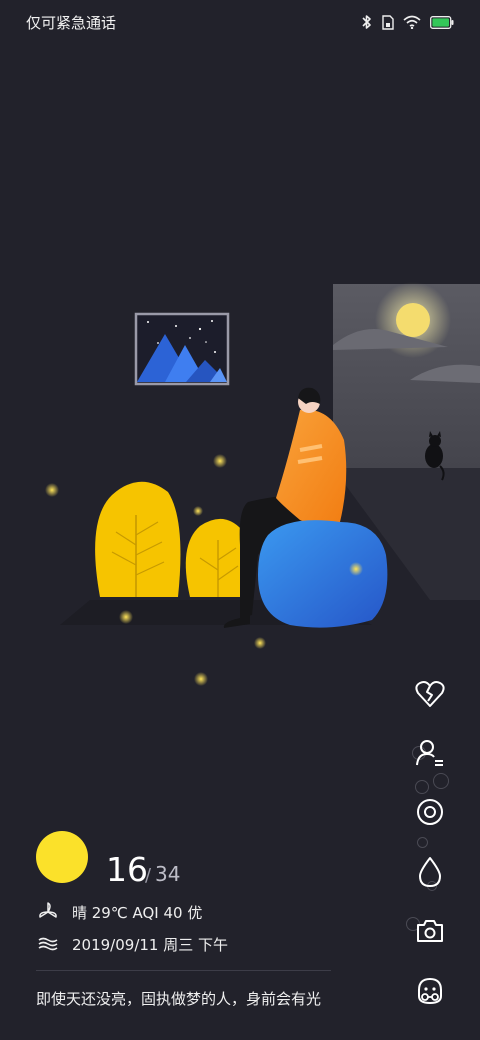 The width and height of the screenshot is (480, 1040). What do you see at coordinates (183, 970) in the screenshot?
I see `divider` at bounding box center [183, 970].